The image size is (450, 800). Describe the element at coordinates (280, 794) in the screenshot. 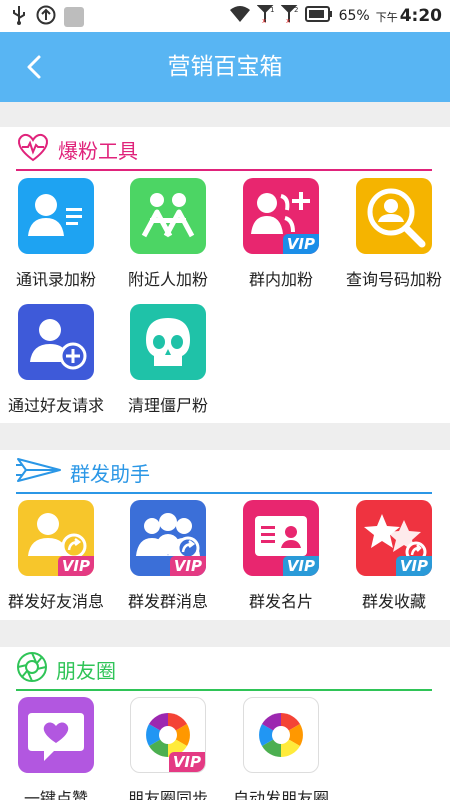

I see `tile-label: 自动发朋友圈` at that location.